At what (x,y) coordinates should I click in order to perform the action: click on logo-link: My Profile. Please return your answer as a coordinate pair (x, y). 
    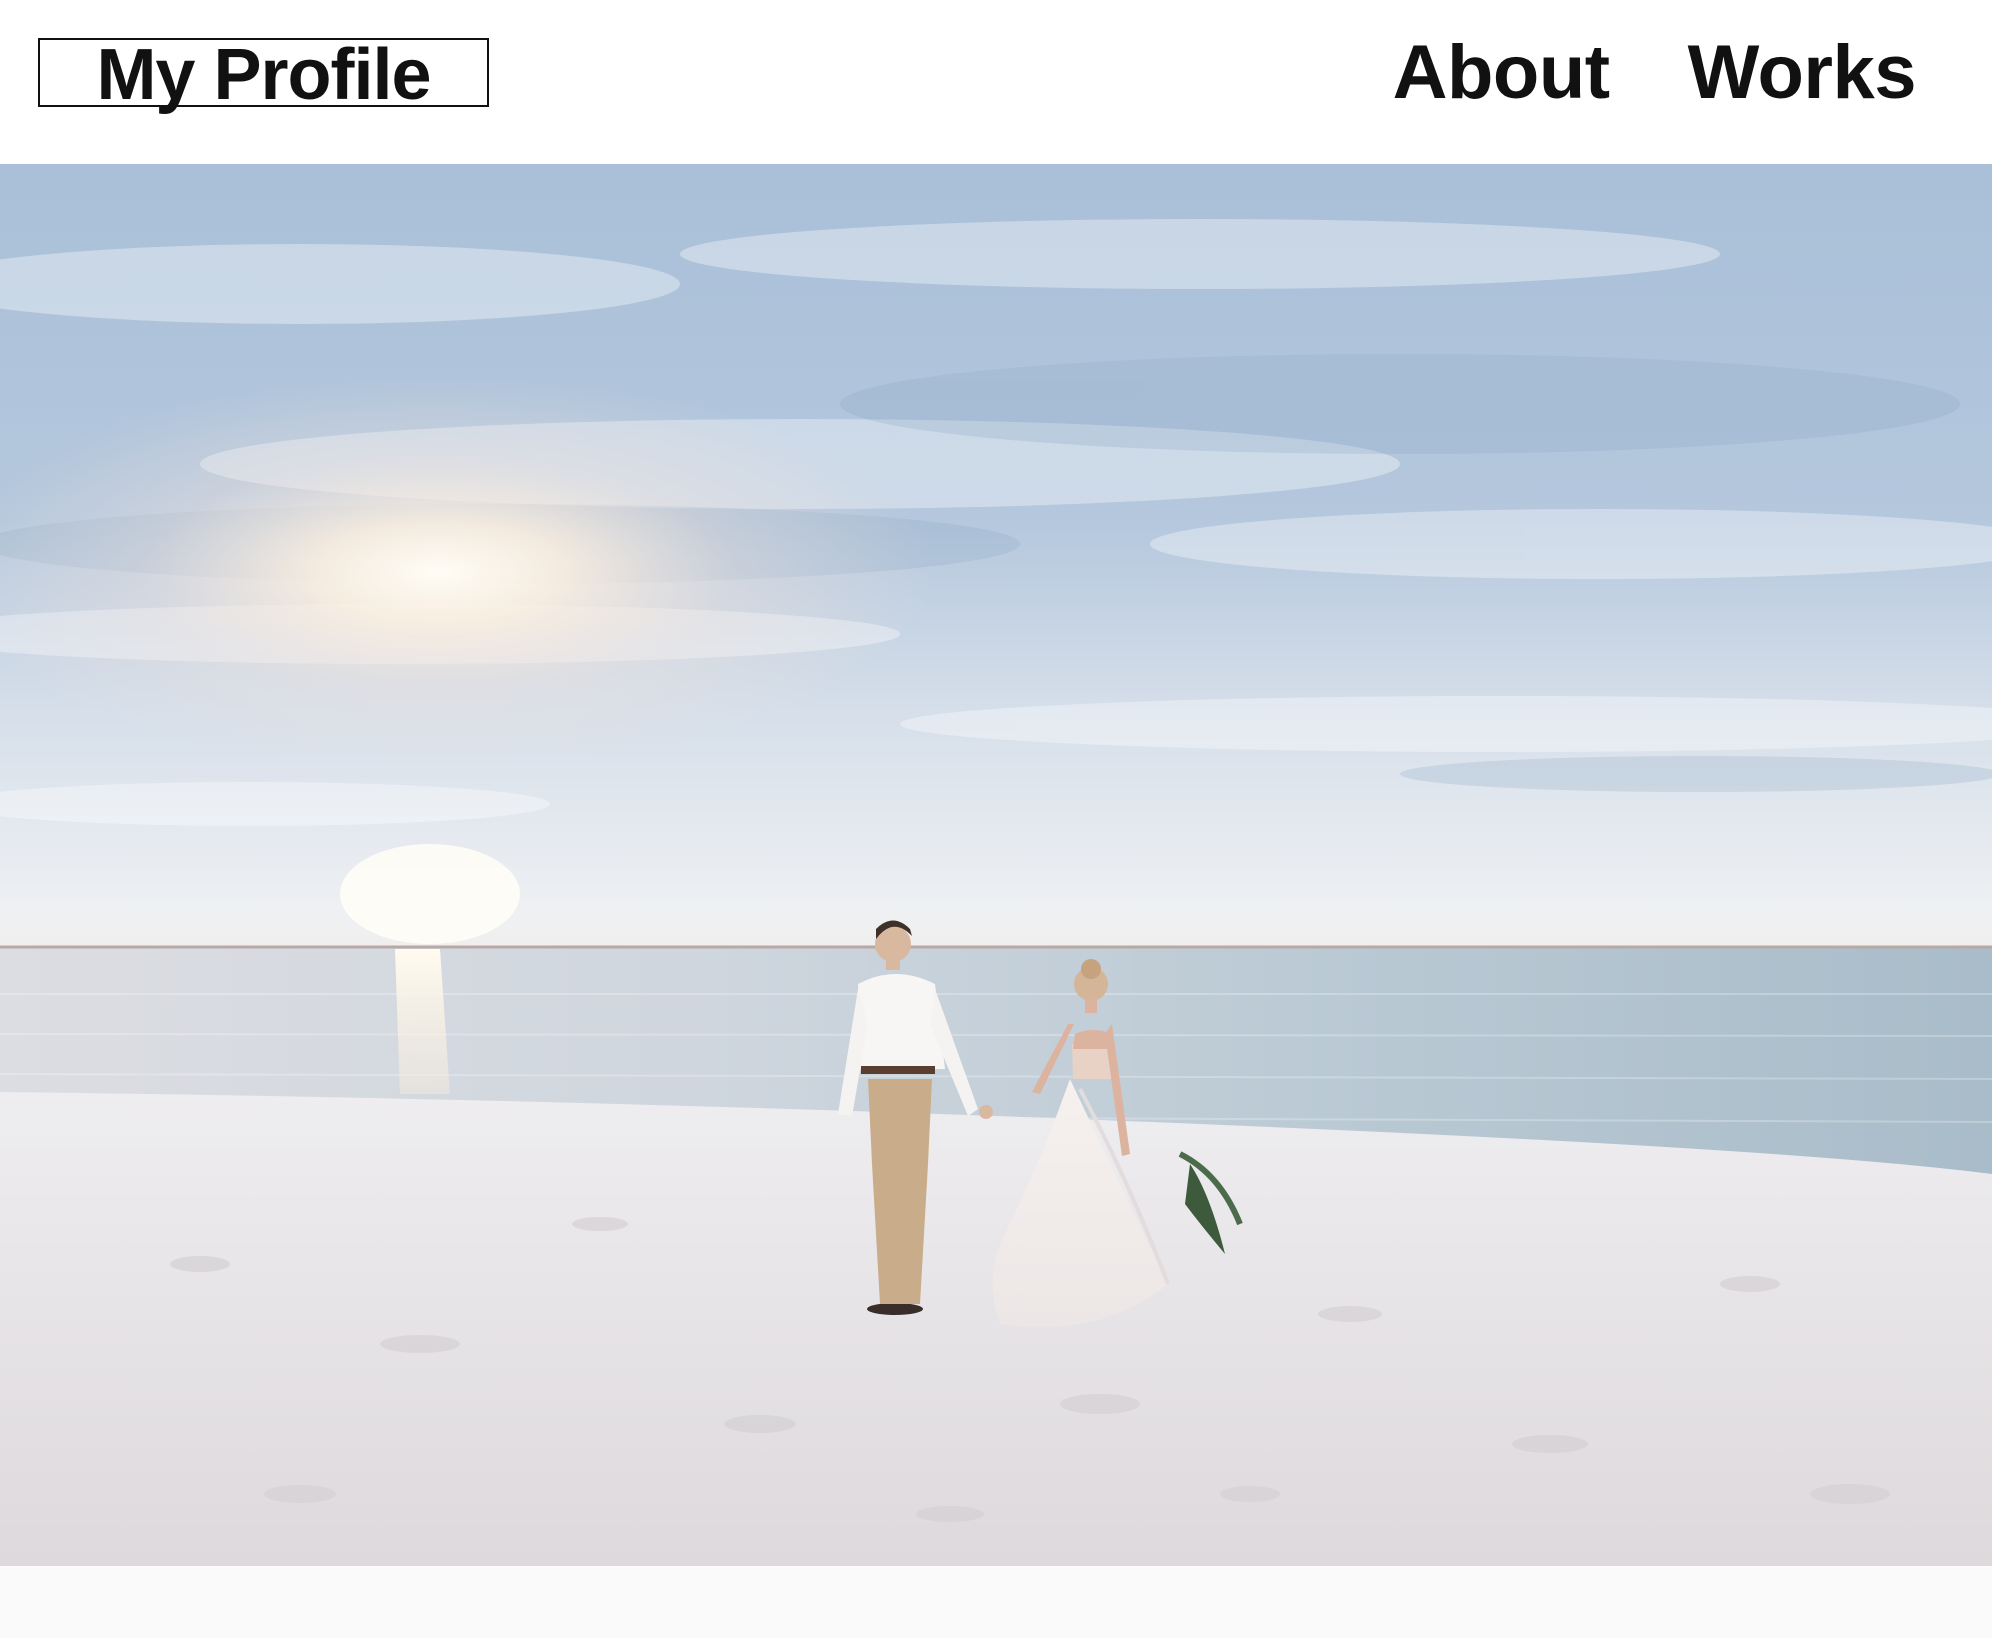
    Looking at the image, I should click on (263, 74).